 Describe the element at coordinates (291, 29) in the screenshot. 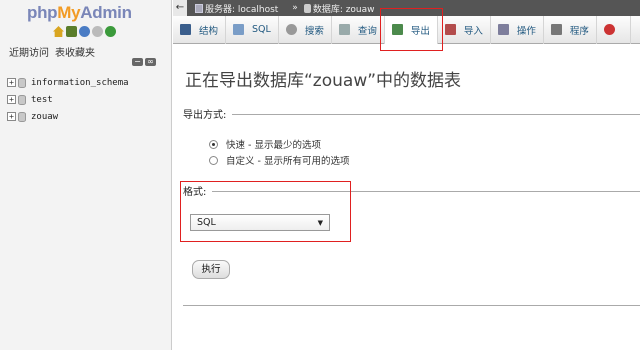

I see `search-icon` at that location.